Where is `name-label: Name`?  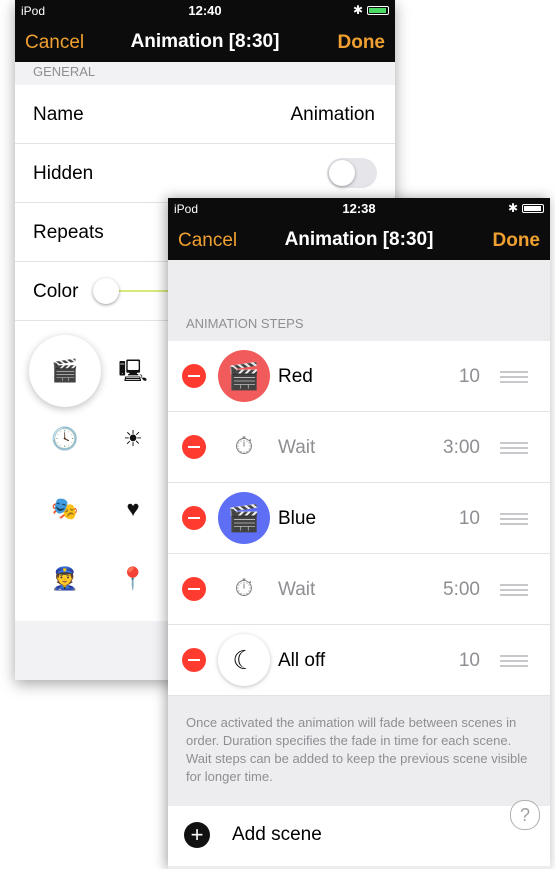
name-label: Name is located at coordinates (58, 114).